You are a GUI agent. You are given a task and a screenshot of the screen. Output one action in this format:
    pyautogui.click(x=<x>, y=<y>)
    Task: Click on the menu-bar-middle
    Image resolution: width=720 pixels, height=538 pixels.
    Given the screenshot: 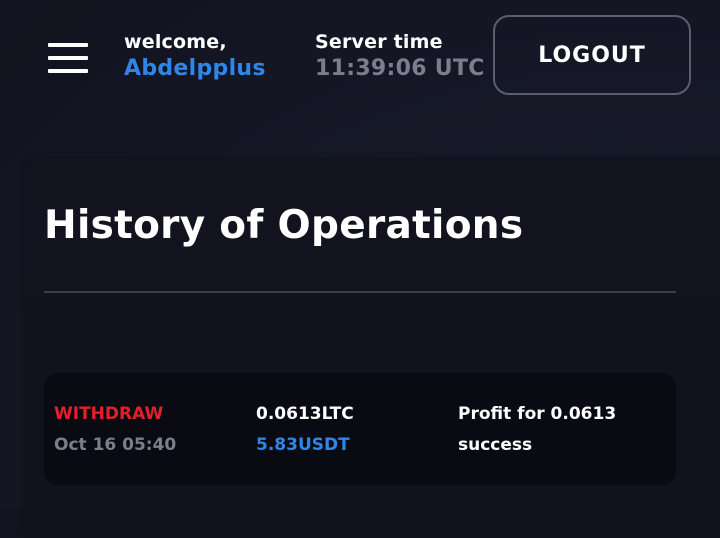 What is the action you would take?
    pyautogui.click(x=68, y=58)
    